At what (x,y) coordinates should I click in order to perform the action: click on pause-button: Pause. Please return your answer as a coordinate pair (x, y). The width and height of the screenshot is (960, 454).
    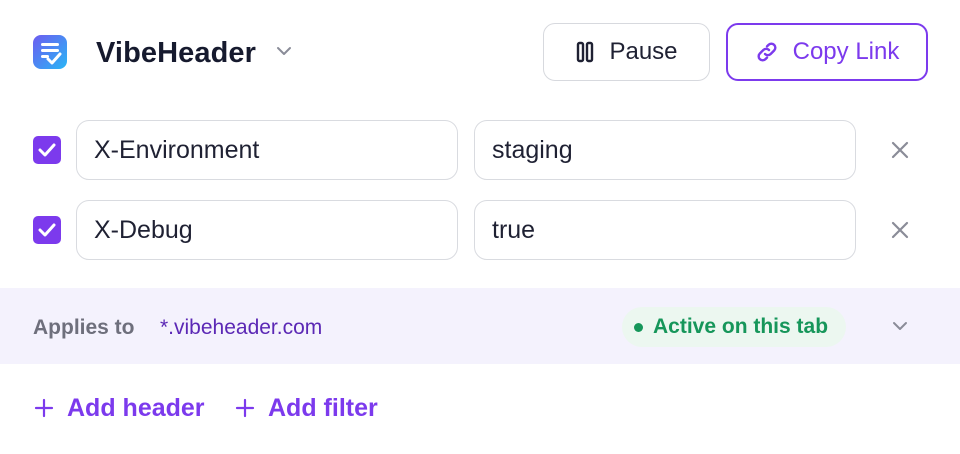
    Looking at the image, I should click on (626, 52).